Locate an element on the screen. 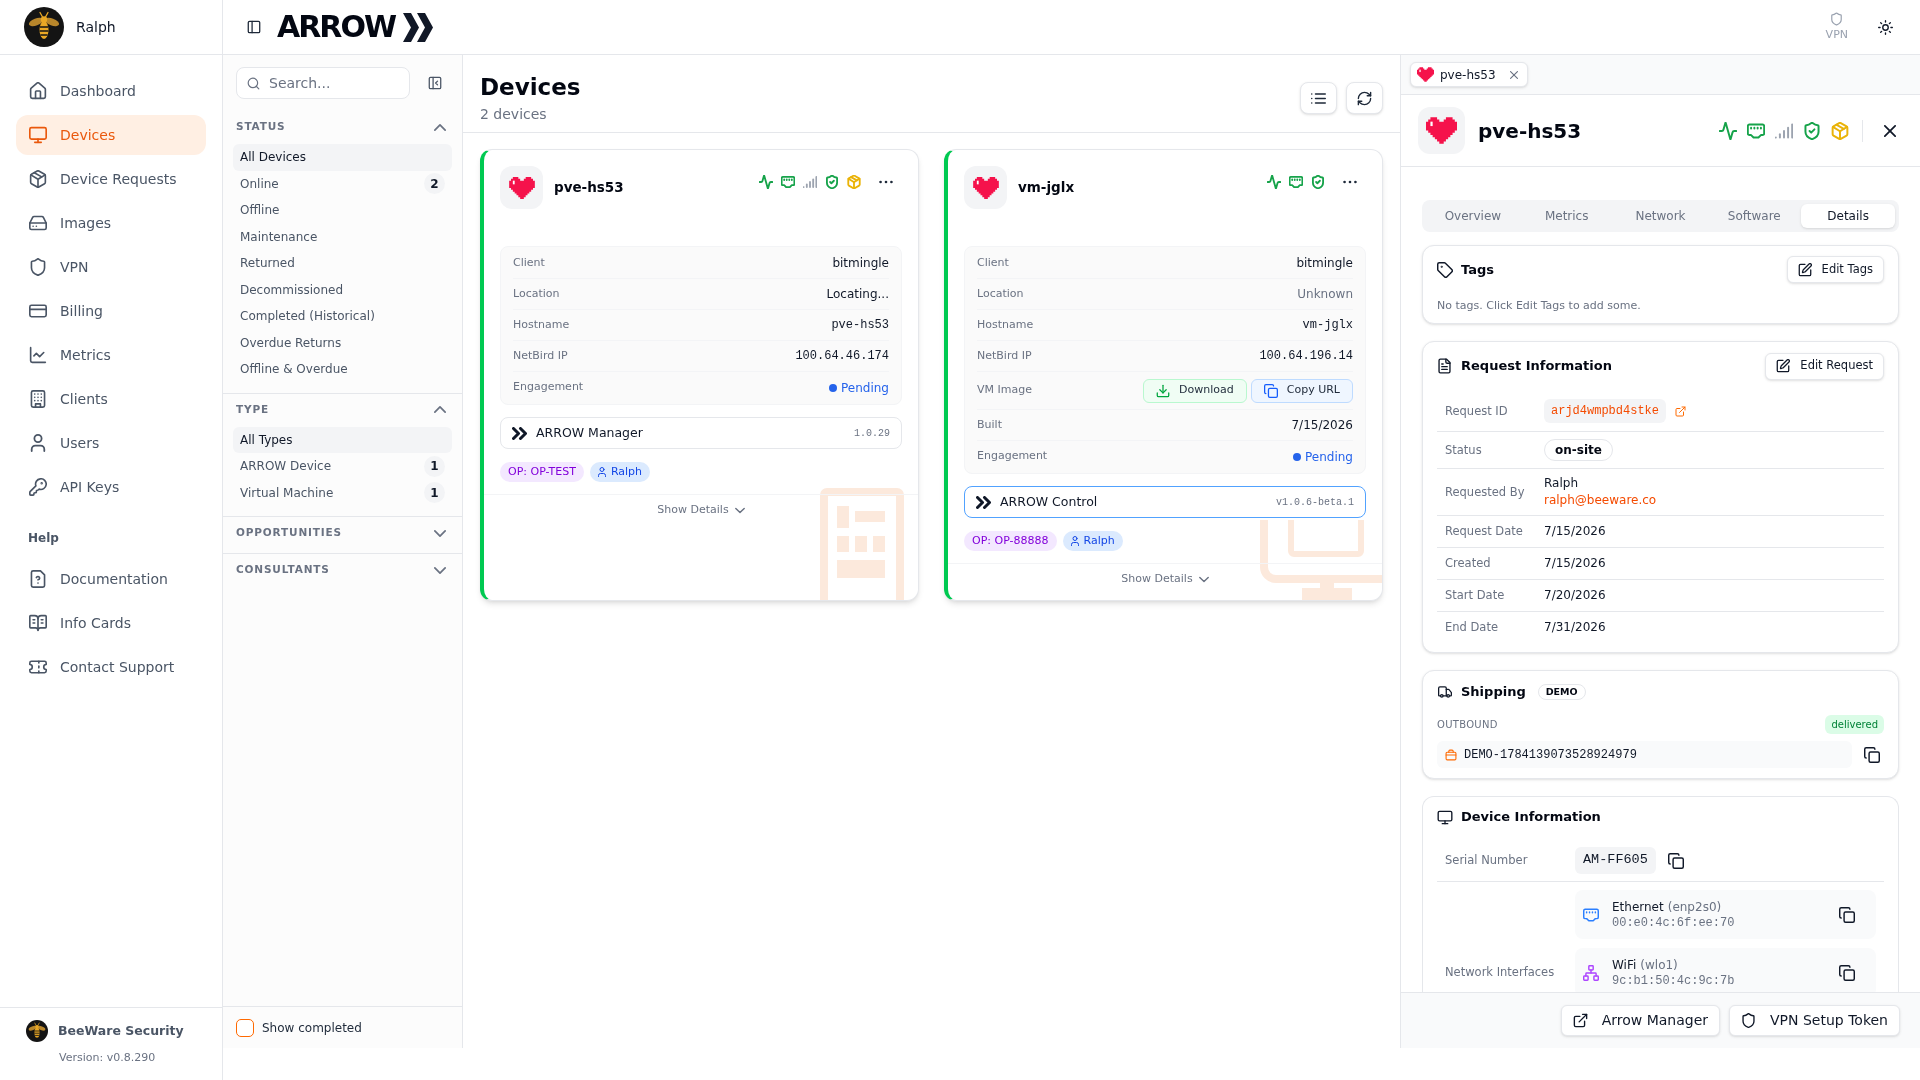  tab: Network is located at coordinates (1660, 216).